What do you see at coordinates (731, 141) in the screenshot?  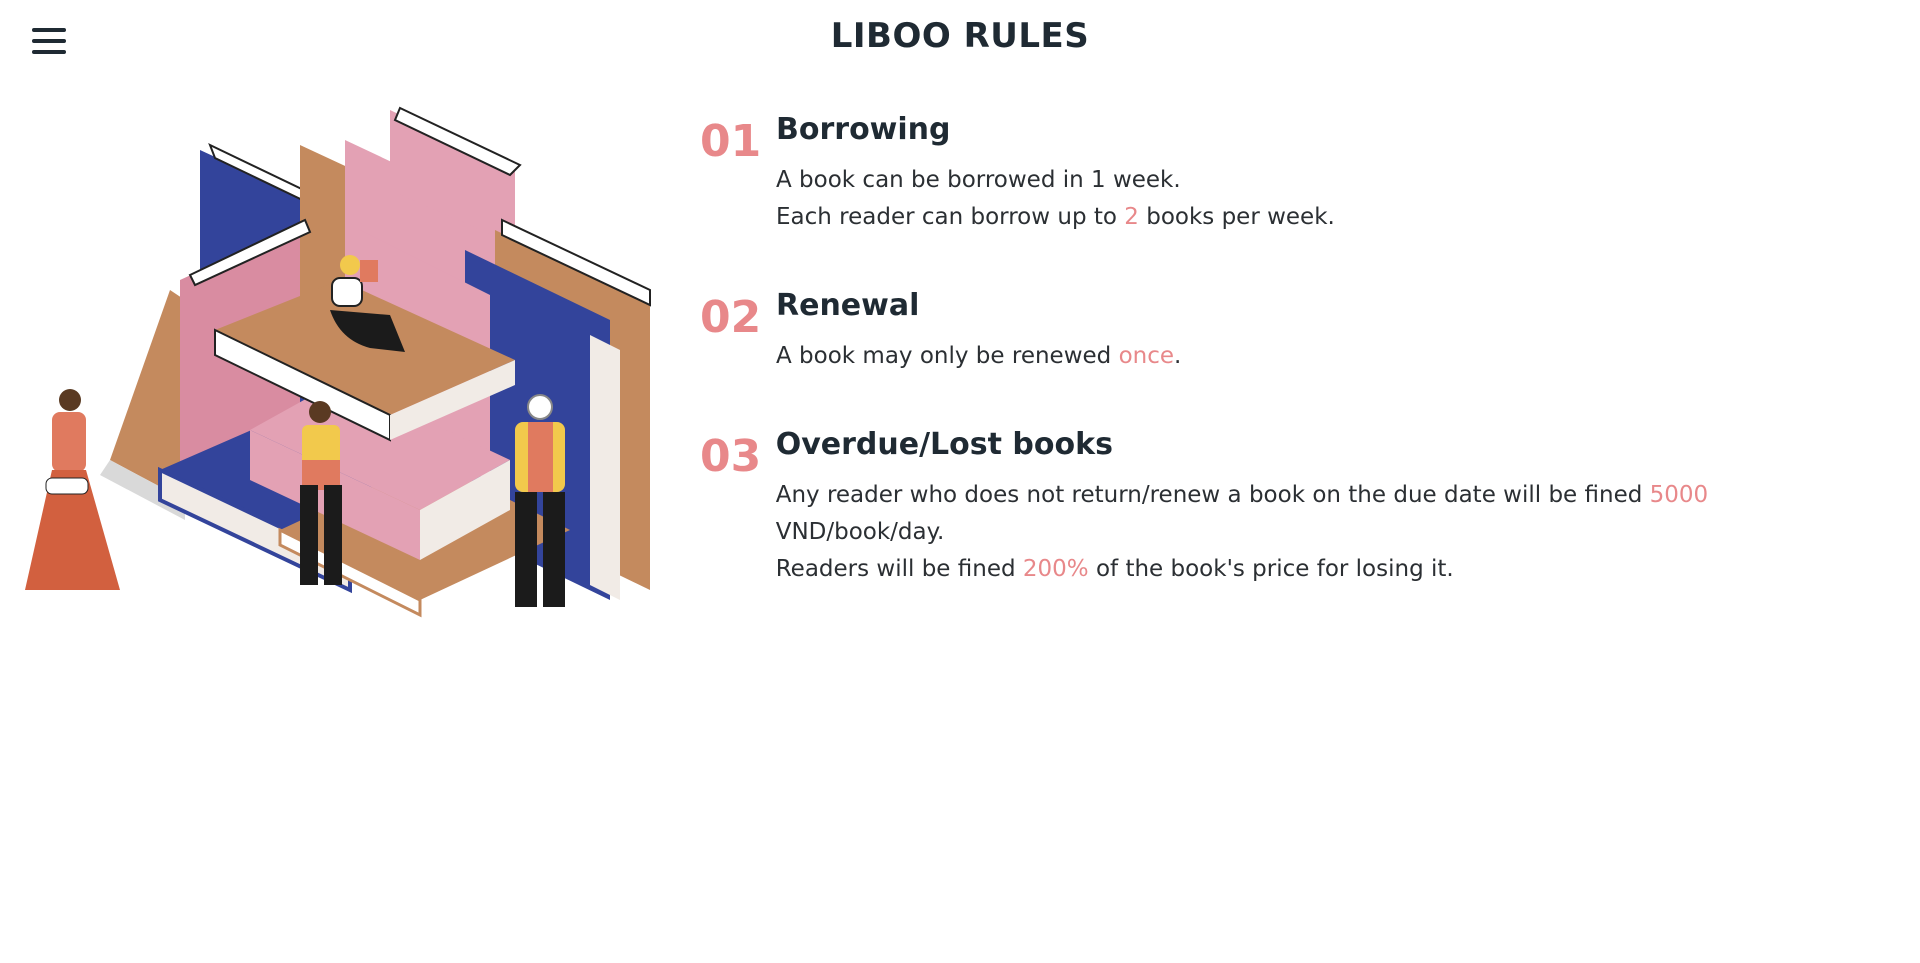 I see `rule-number: 01` at bounding box center [731, 141].